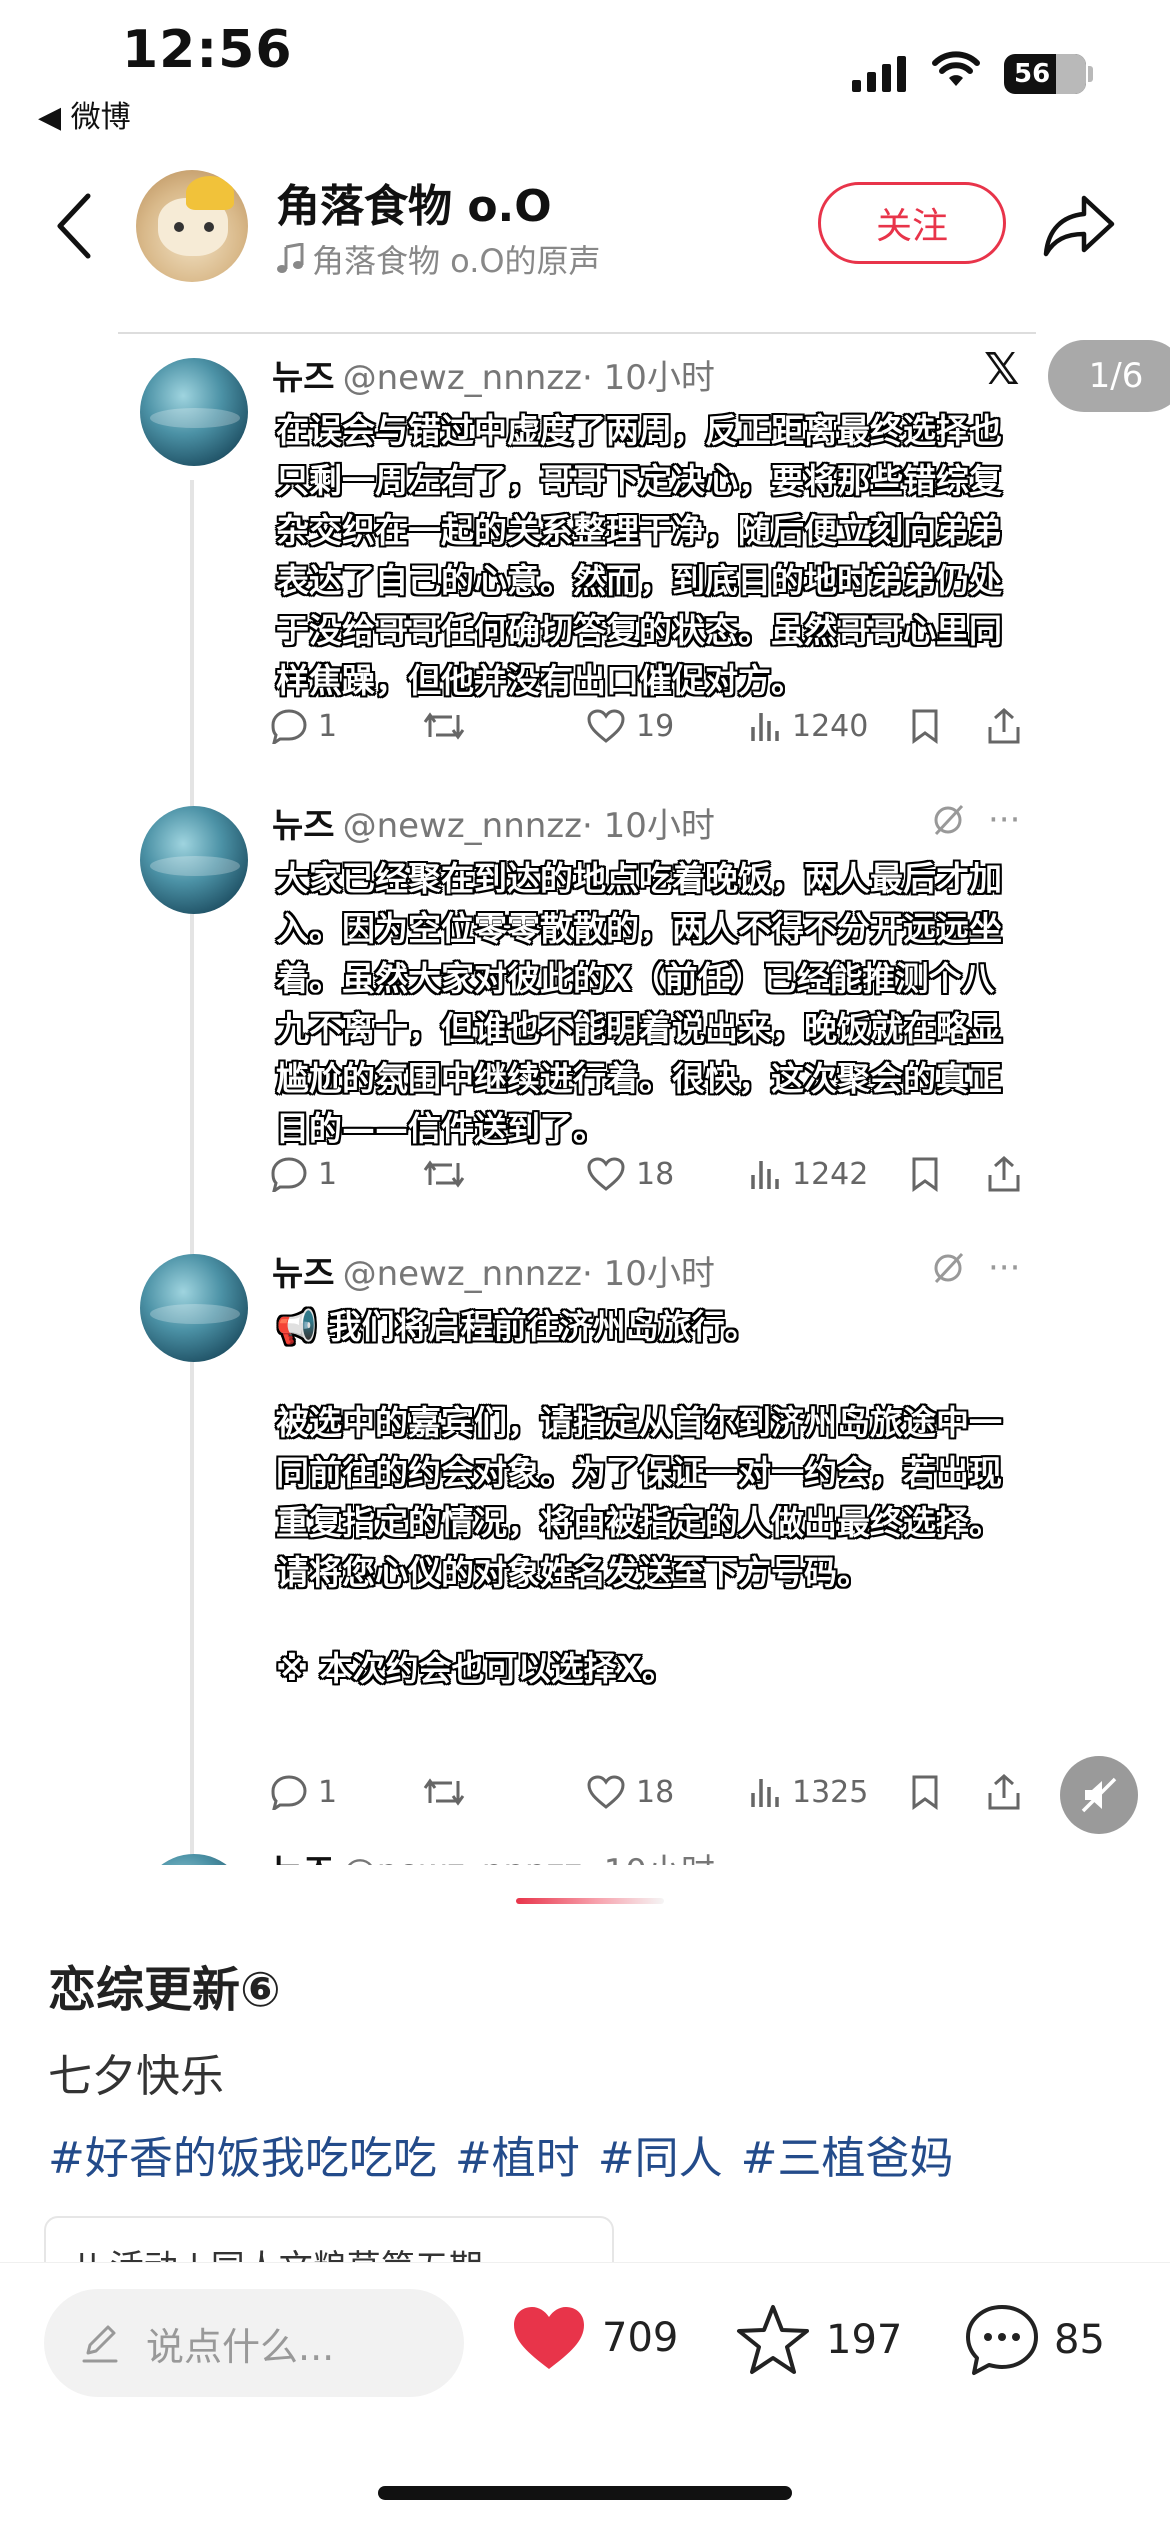  What do you see at coordinates (1080, 225) in the screenshot?
I see `share-icon` at bounding box center [1080, 225].